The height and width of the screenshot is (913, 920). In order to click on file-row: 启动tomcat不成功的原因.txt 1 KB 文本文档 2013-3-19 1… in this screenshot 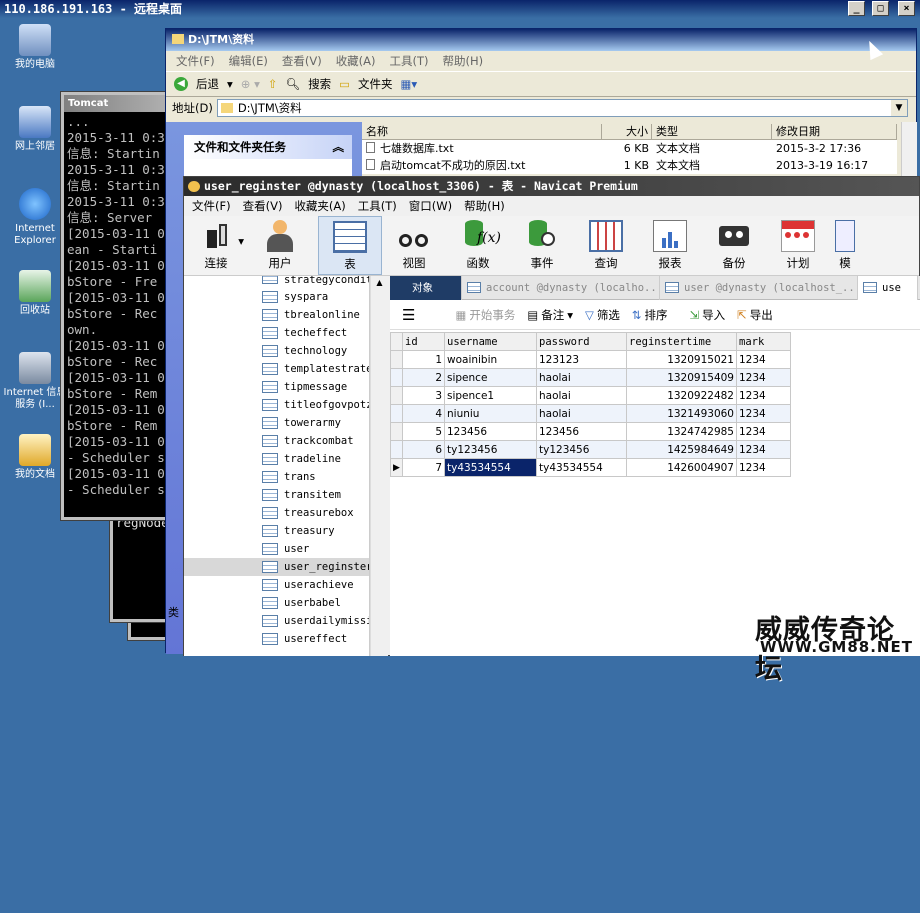, I will do `click(629, 165)`.